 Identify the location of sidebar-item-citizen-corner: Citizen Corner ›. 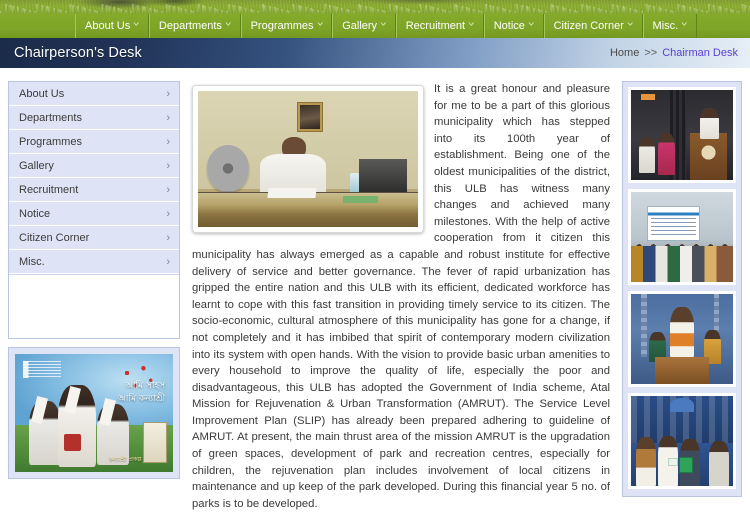
(94, 238).